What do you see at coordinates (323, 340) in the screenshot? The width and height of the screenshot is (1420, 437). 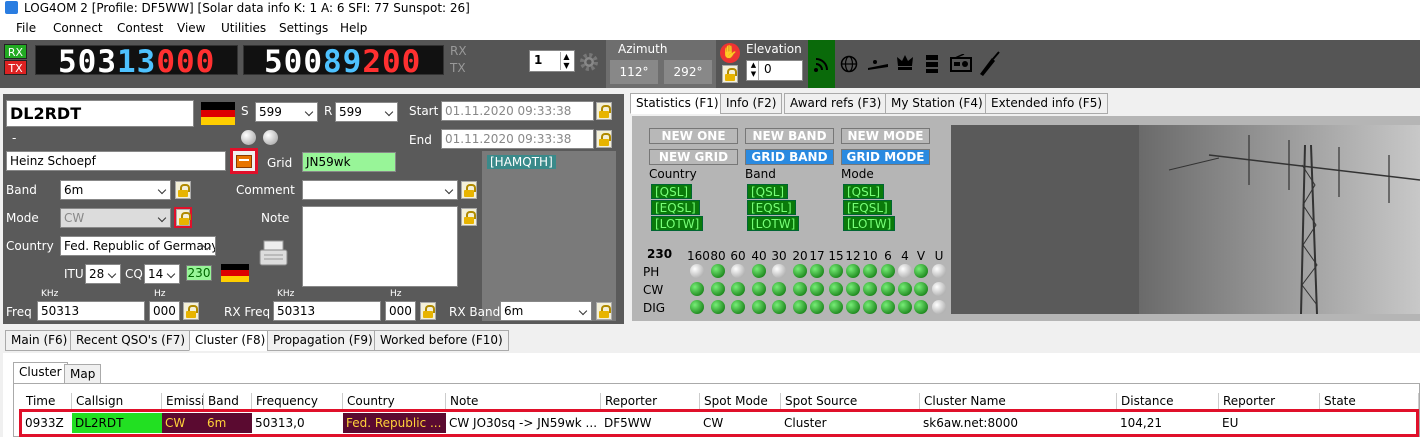 I see `tab-propagation: Propagation (F9)` at bounding box center [323, 340].